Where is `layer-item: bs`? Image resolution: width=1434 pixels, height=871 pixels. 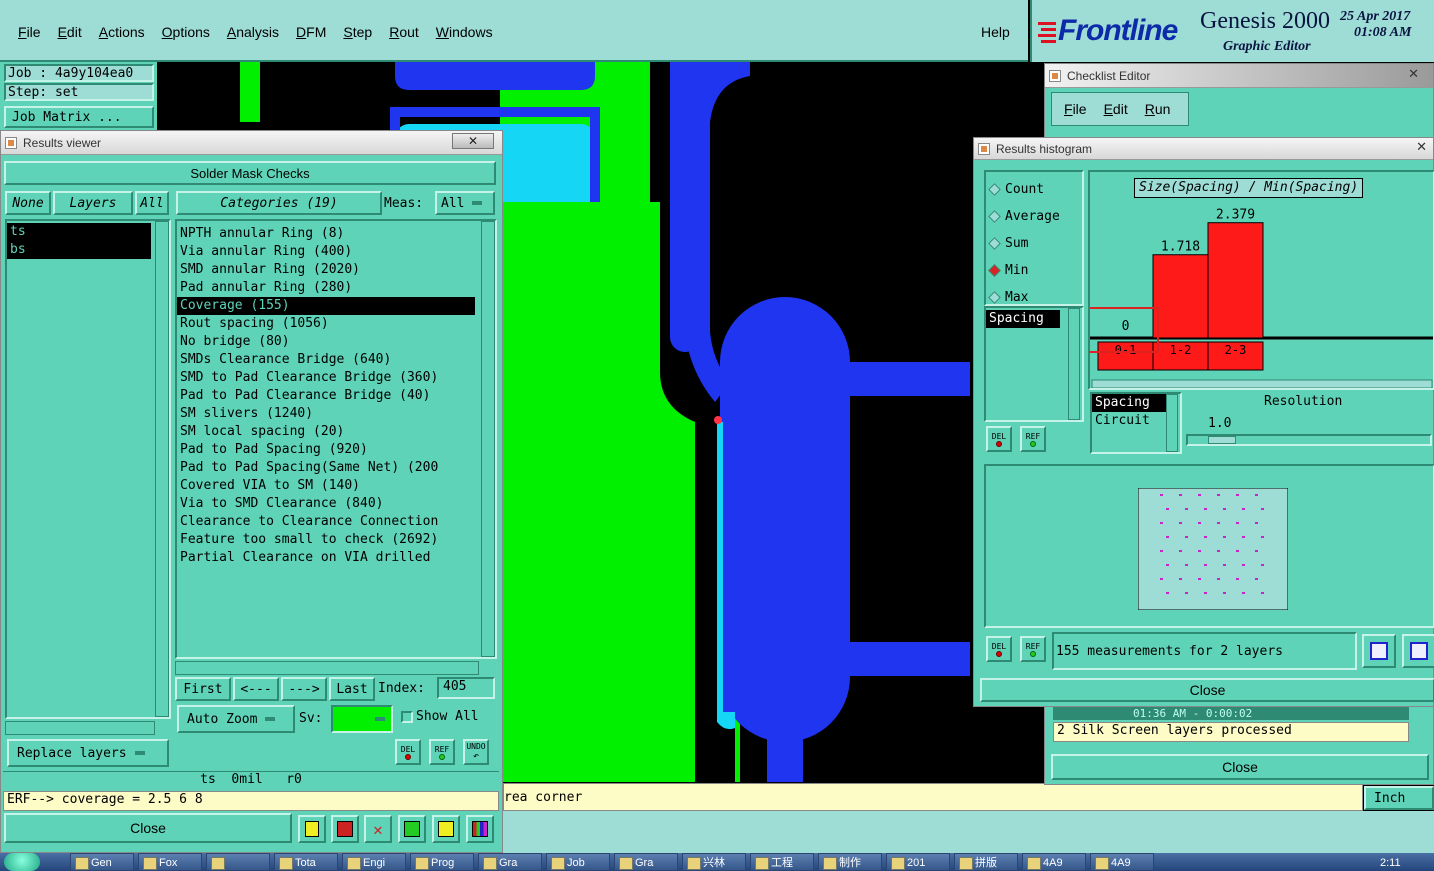
layer-item: bs is located at coordinates (79, 250).